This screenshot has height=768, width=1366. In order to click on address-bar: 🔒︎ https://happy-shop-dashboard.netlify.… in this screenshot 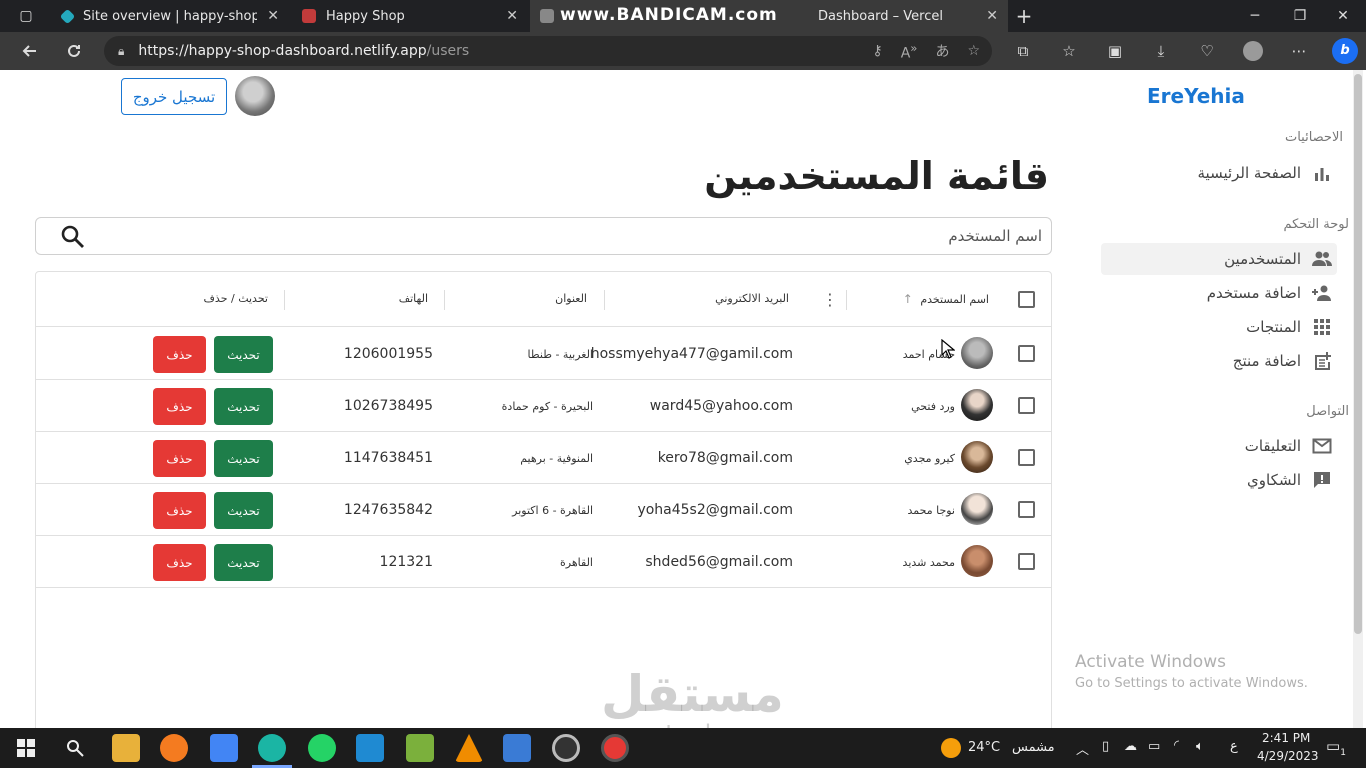, I will do `click(548, 51)`.